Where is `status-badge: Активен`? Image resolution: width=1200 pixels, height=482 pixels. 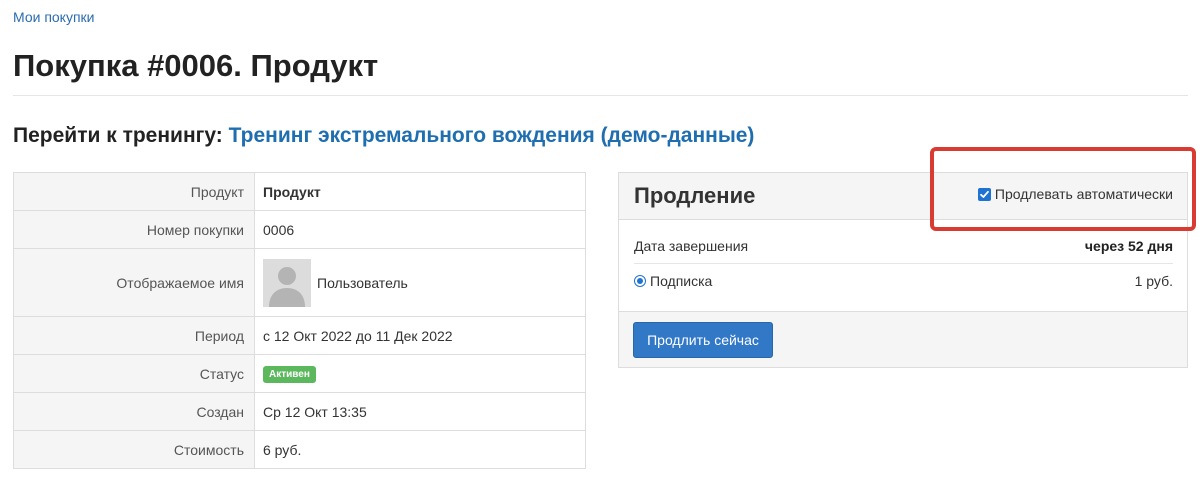
status-badge: Активен is located at coordinates (289, 374).